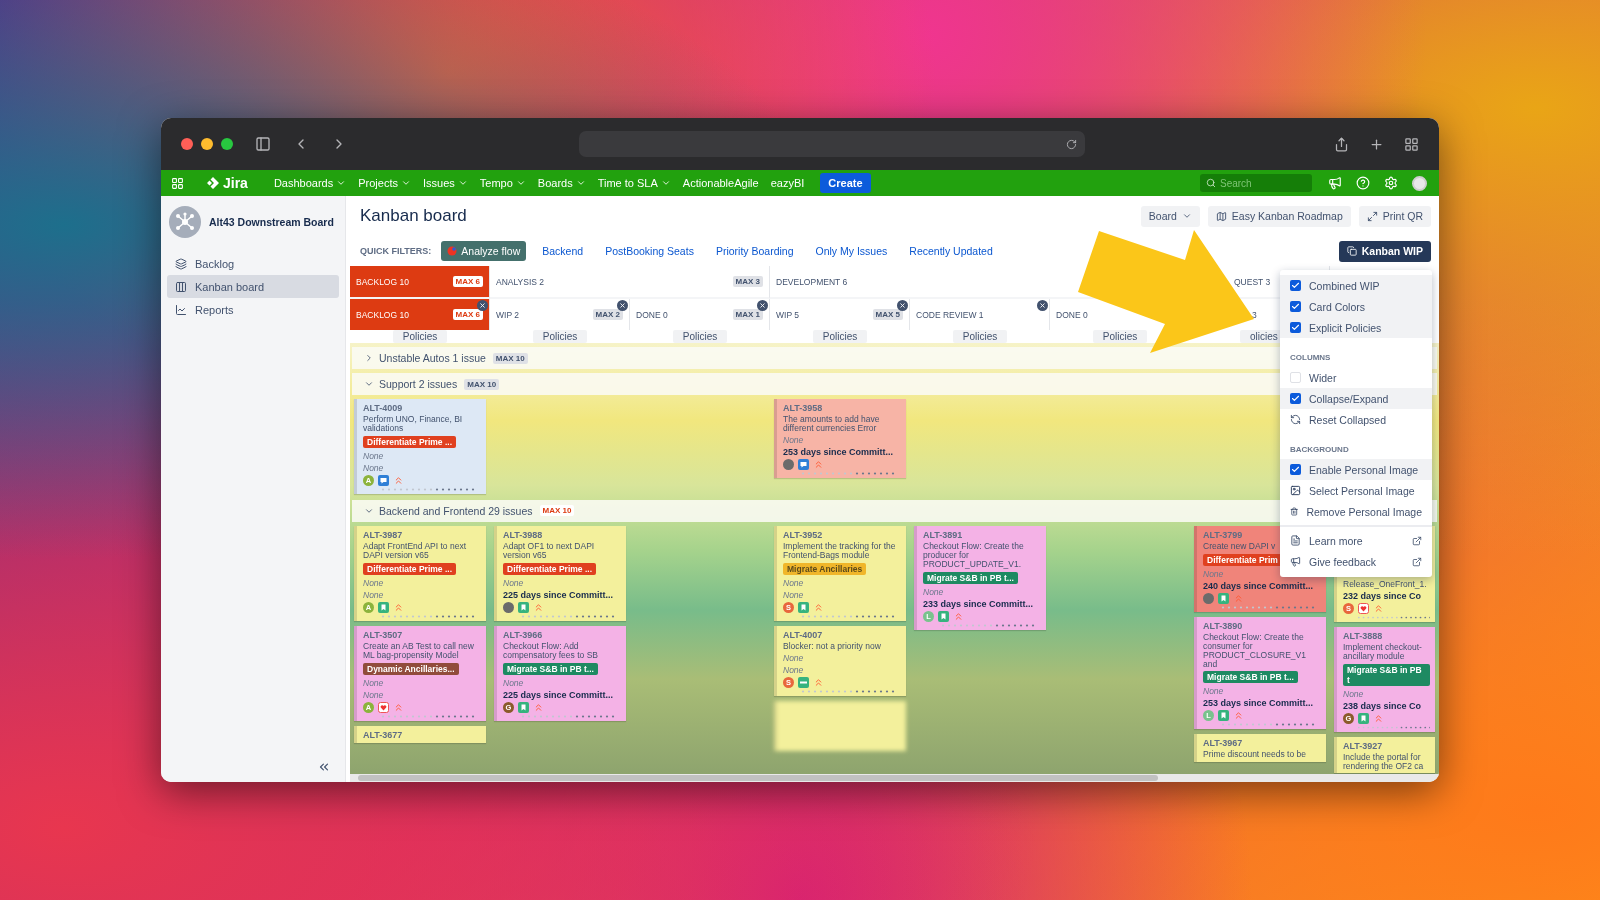 The image size is (1600, 900). I want to click on issue-key: ALT-3967, so click(1262, 743).